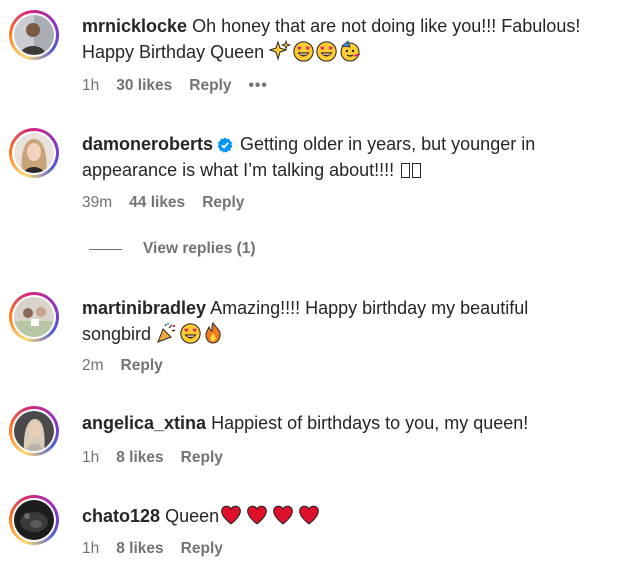  Describe the element at coordinates (121, 516) in the screenshot. I see `comment-username: chato128` at that location.